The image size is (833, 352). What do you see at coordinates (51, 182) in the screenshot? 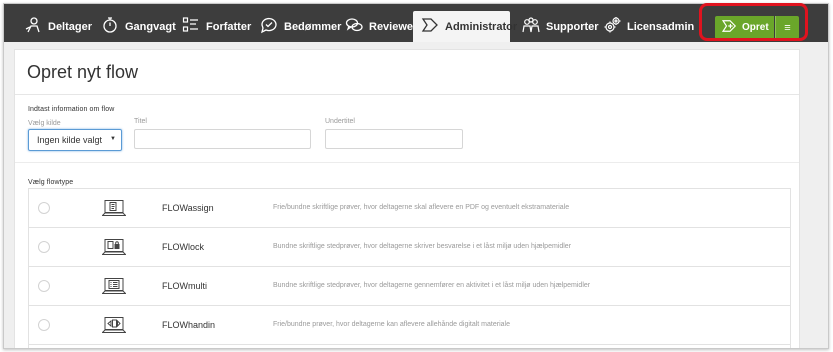
I see `flowtype-label: Vælg flowtype` at bounding box center [51, 182].